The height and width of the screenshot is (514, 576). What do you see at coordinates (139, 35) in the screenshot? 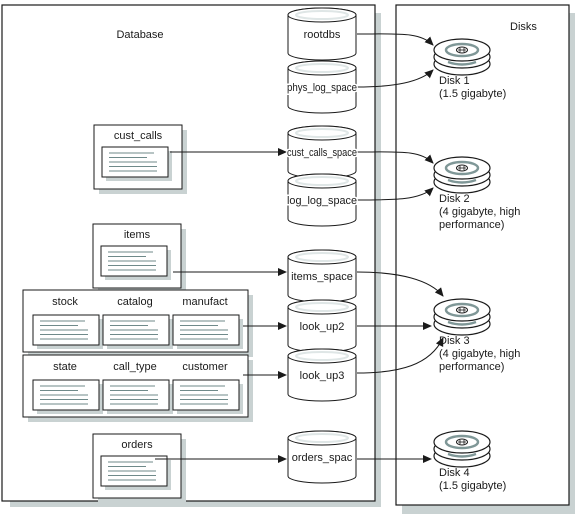
I see `database-title: Database` at bounding box center [139, 35].